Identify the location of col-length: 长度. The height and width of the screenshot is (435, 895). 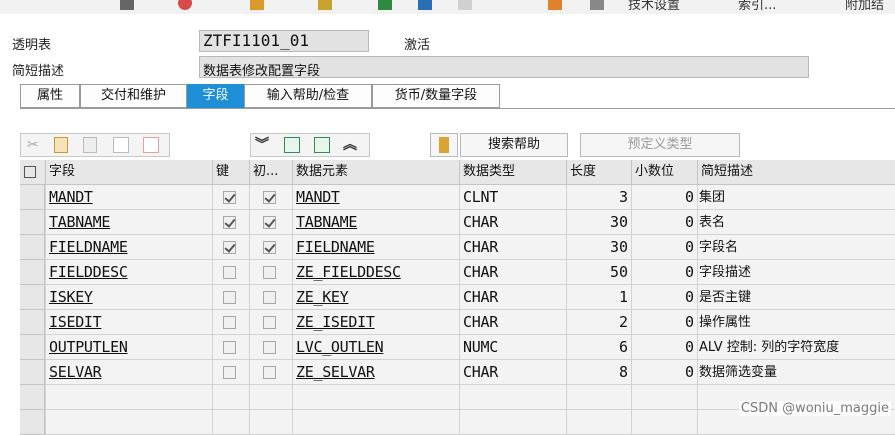
(598, 172).